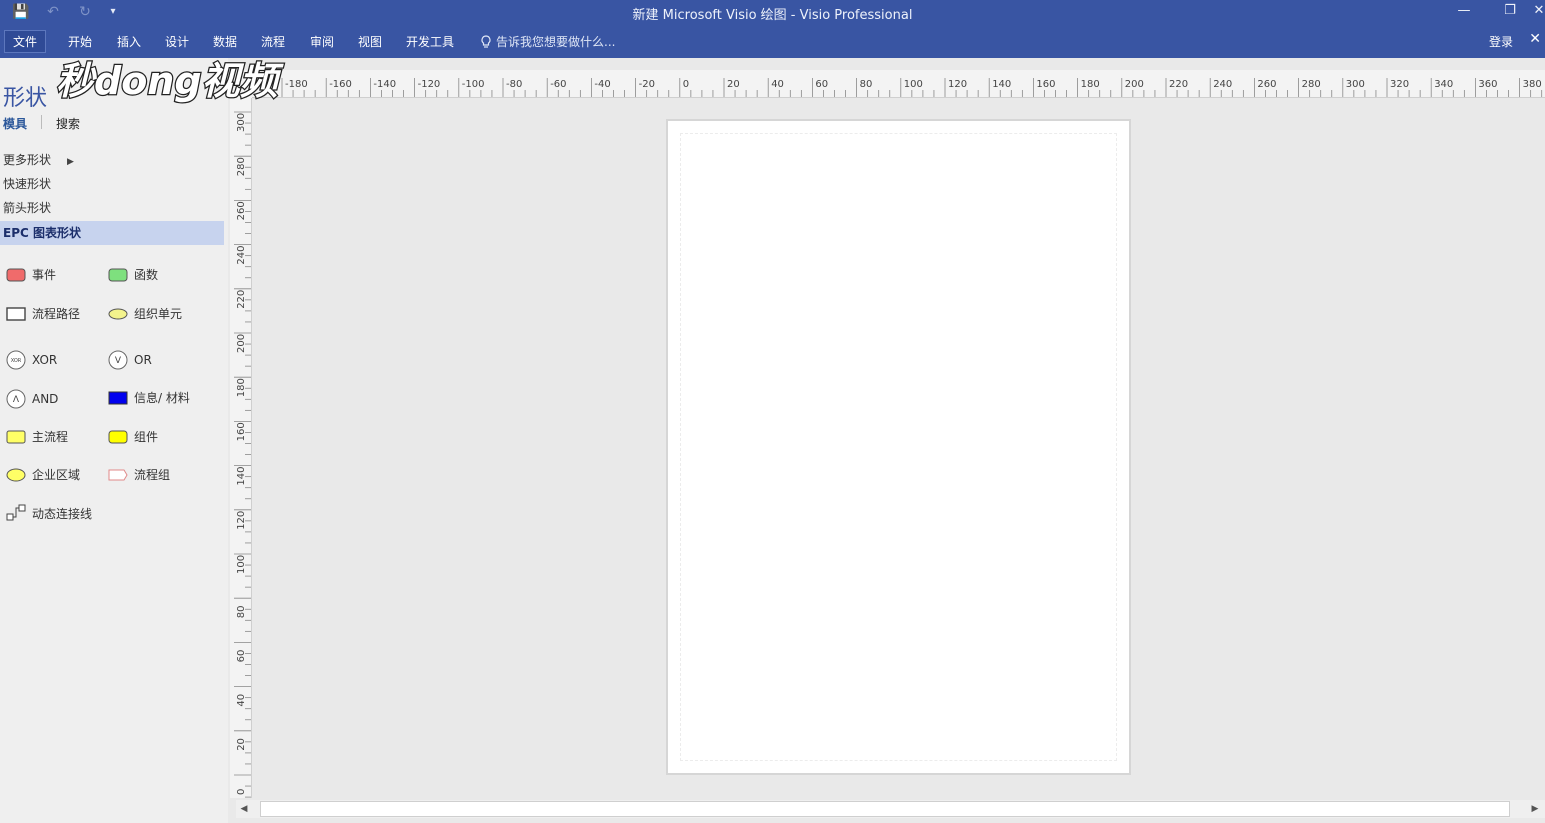 This screenshot has width=1545, height=823. I want to click on ribbon-close-icon: ✕, so click(1535, 39).